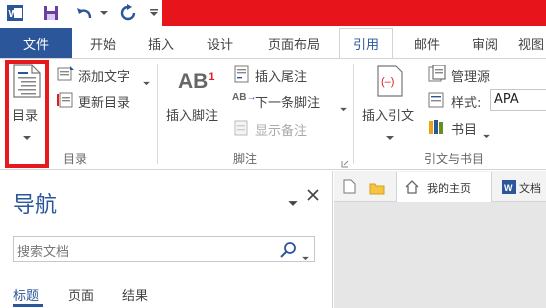 This screenshot has height=308, width=546. Describe the element at coordinates (412, 188) in the screenshot. I see `home-icon` at that location.